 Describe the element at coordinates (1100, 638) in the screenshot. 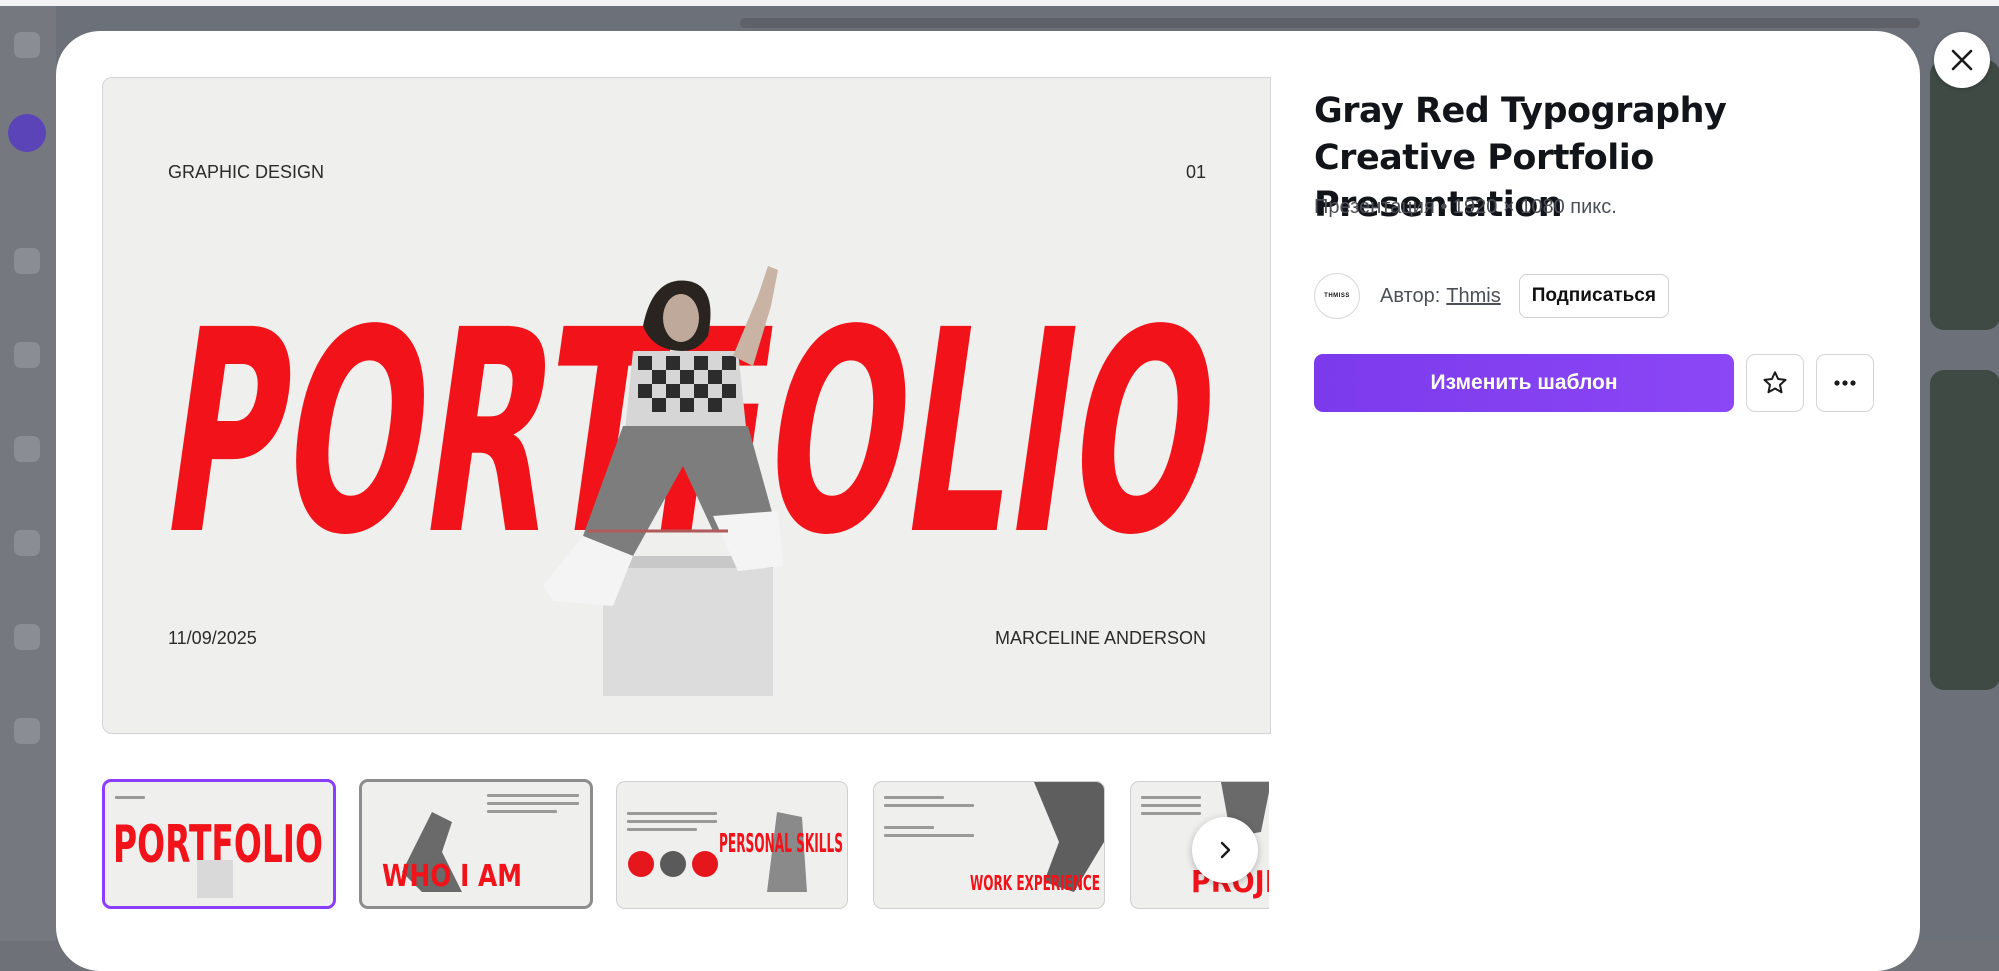

I see `slide-author-text: MARCELINE ANDERSON` at that location.